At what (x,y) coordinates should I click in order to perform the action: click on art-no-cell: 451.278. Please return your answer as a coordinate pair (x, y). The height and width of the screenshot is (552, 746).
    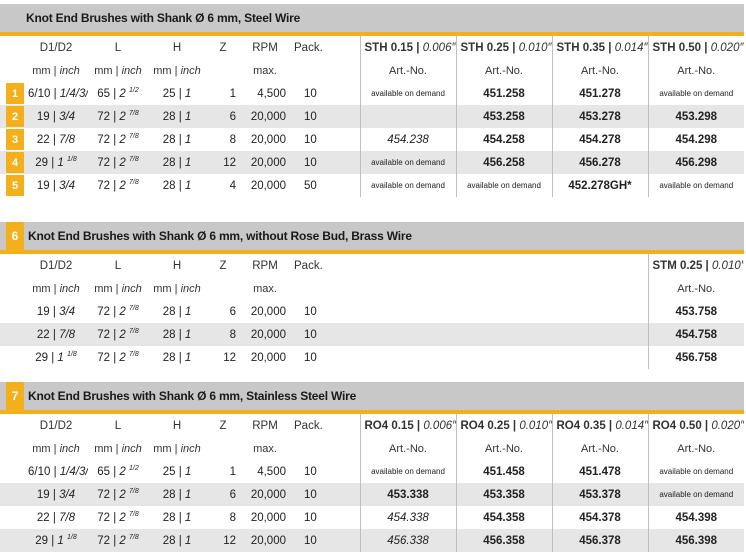
    Looking at the image, I should click on (599, 93).